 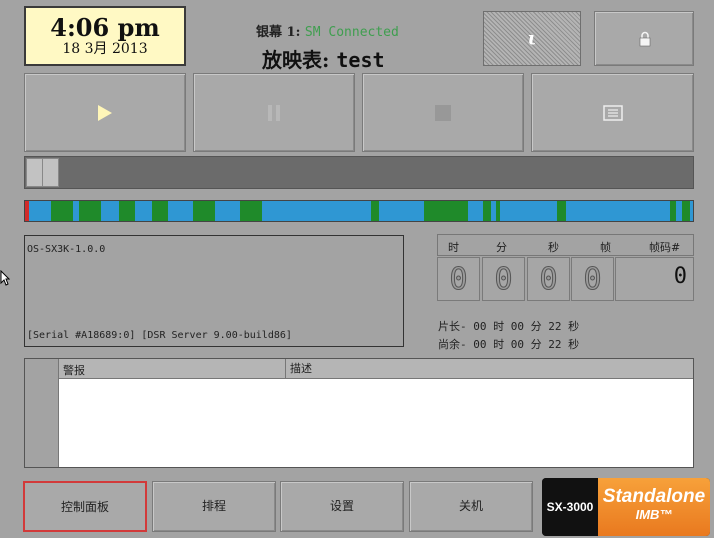 What do you see at coordinates (654, 514) in the screenshot?
I see `logo-line2: IMB™` at bounding box center [654, 514].